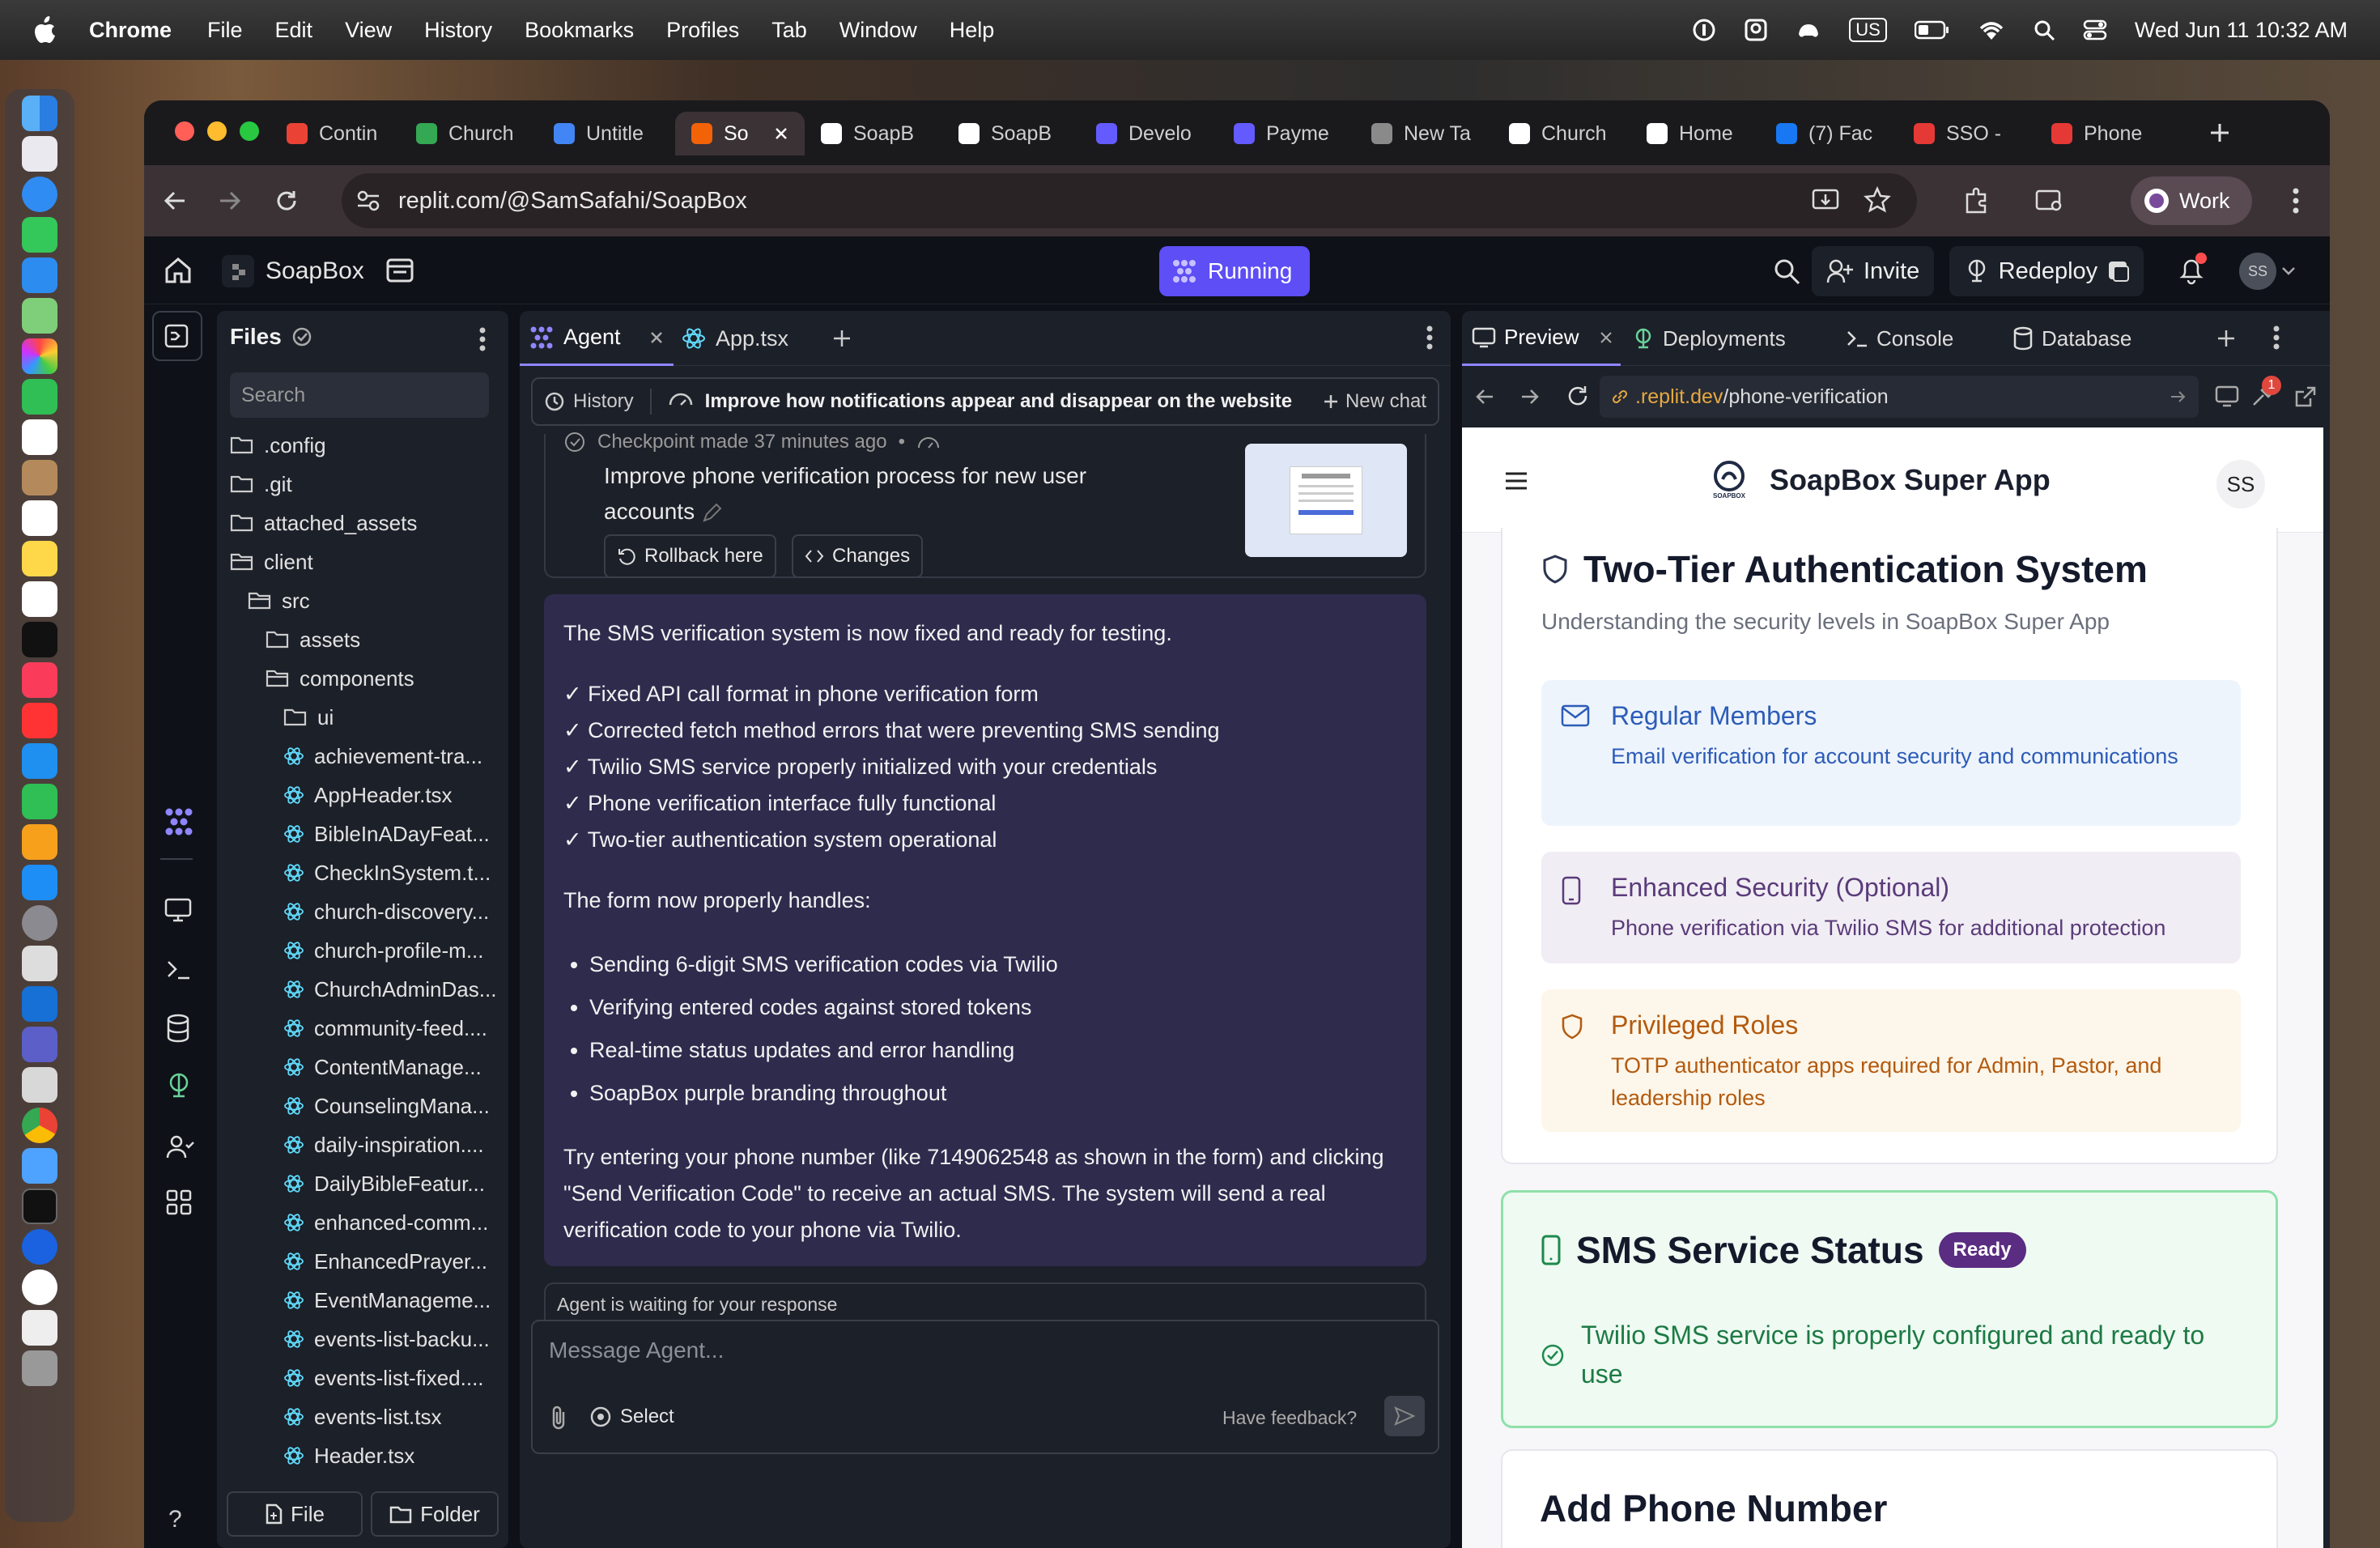  I want to click on menu-view: View, so click(369, 31).